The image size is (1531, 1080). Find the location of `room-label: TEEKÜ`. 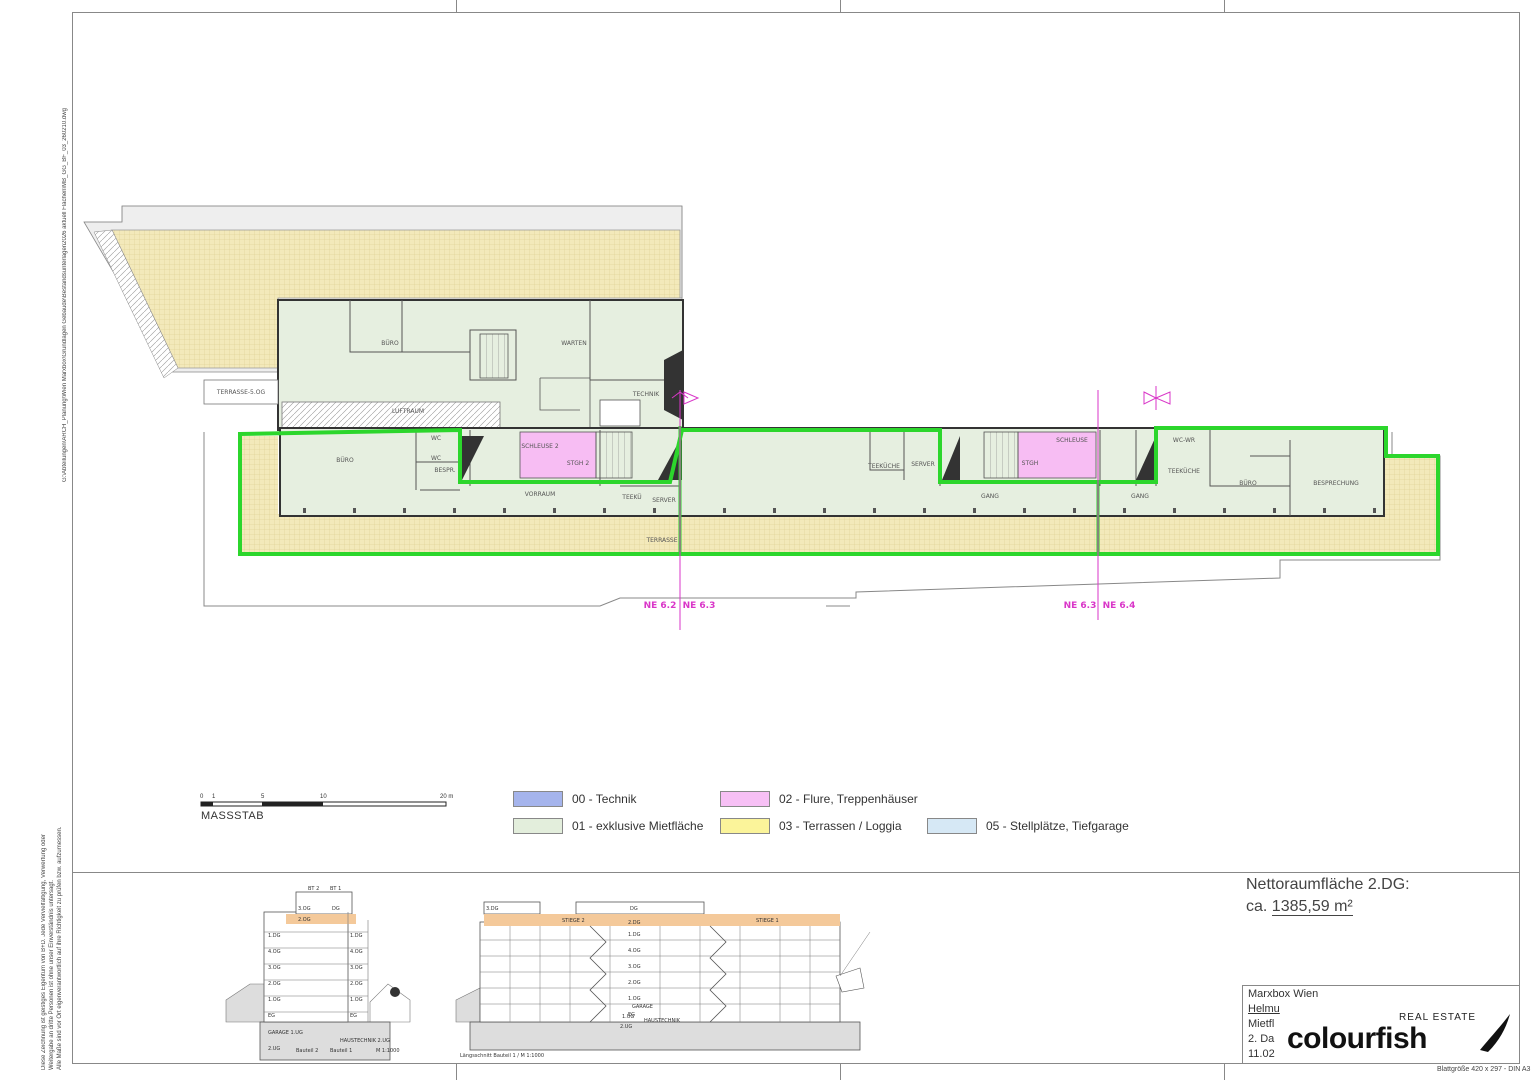

room-label: TEEKÜ is located at coordinates (631, 497).